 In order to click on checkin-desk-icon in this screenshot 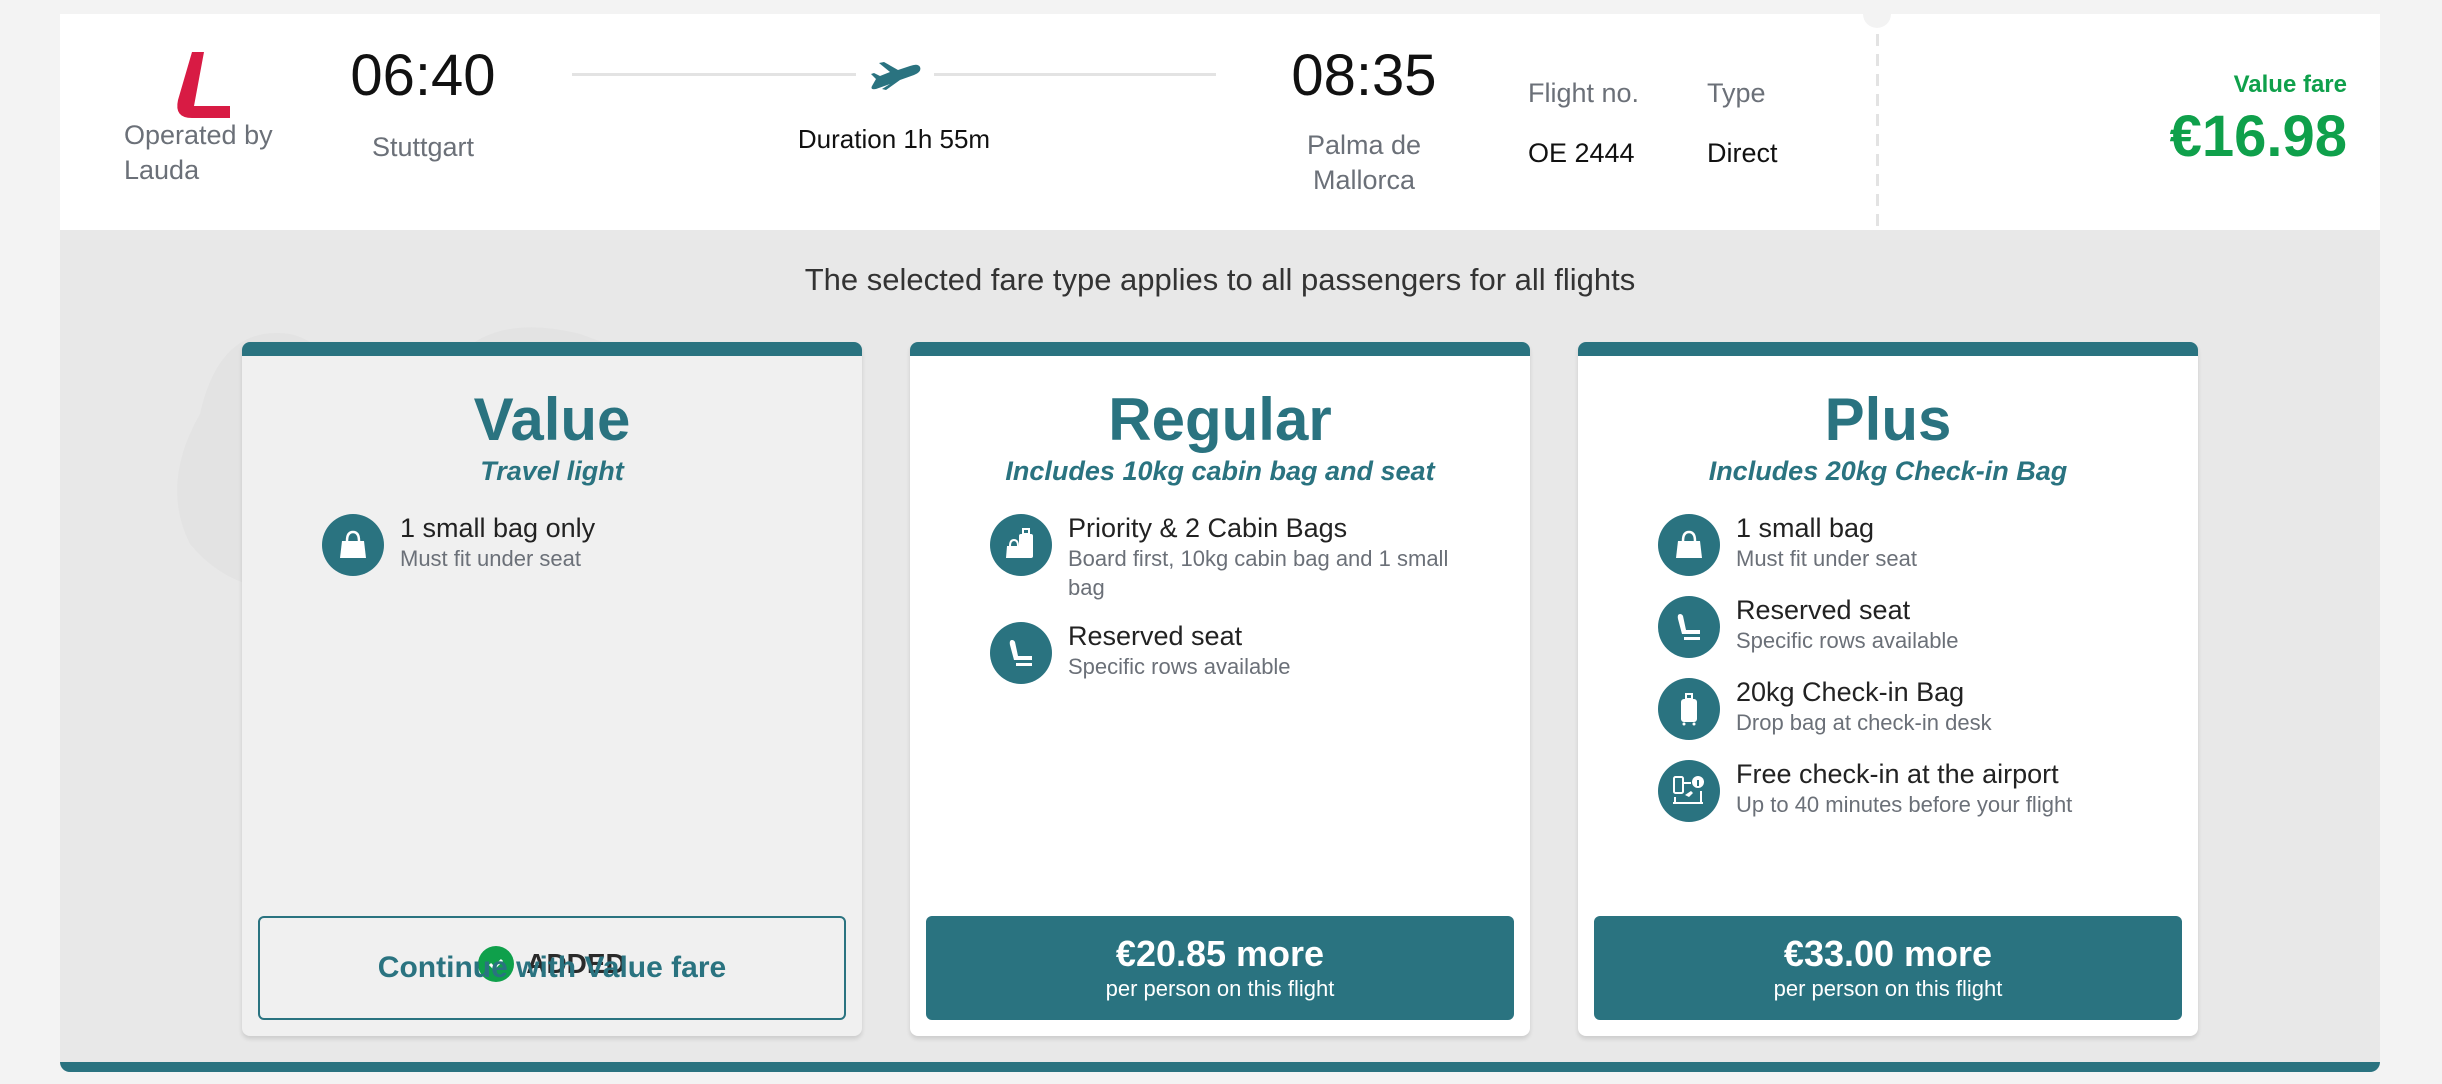, I will do `click(1689, 791)`.